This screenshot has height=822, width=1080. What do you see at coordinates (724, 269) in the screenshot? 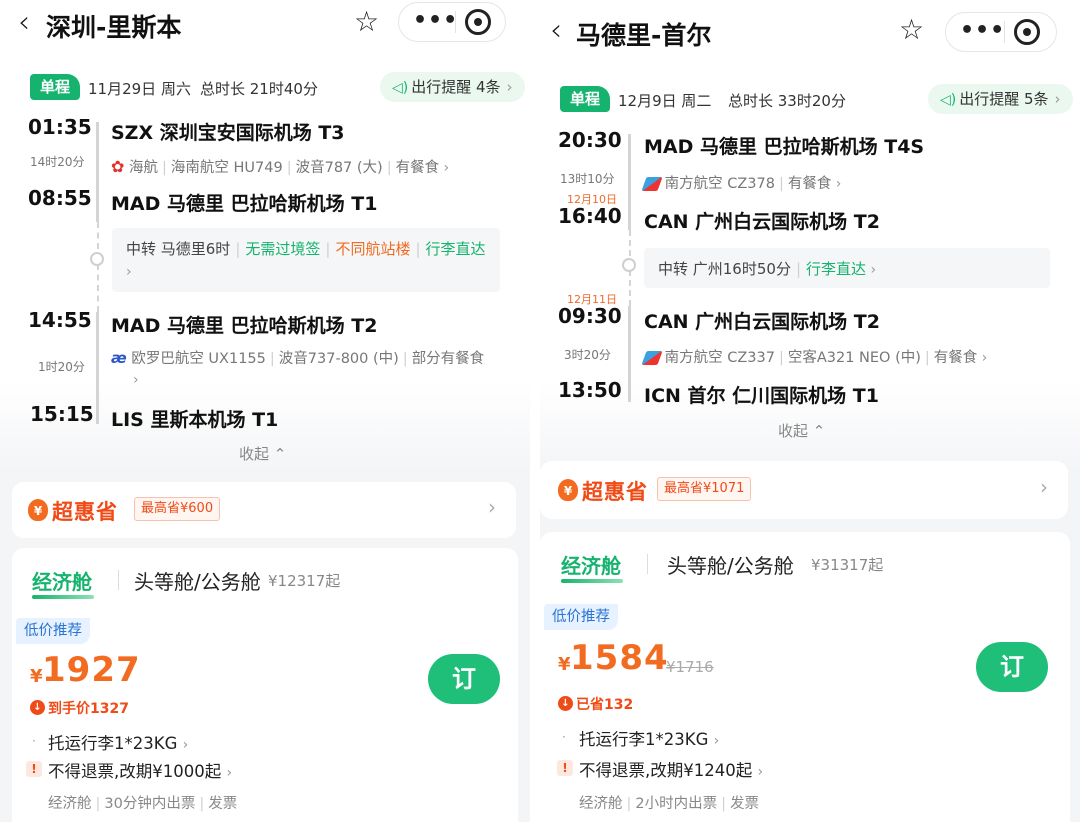
I see `transfer-city: 中转 广州16时50分` at bounding box center [724, 269].